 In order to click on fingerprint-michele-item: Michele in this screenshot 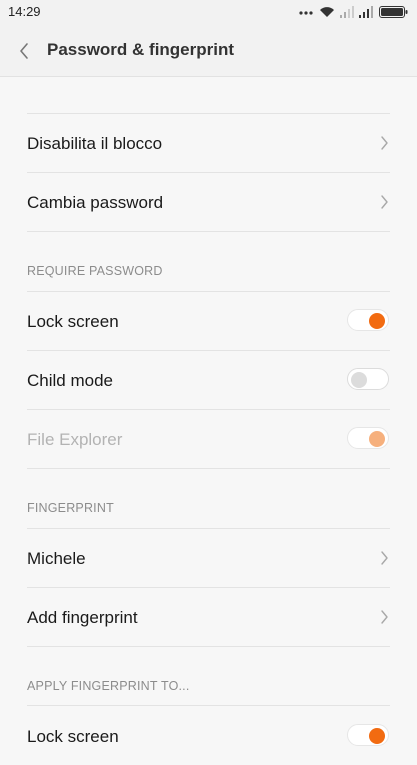, I will do `click(208, 558)`.